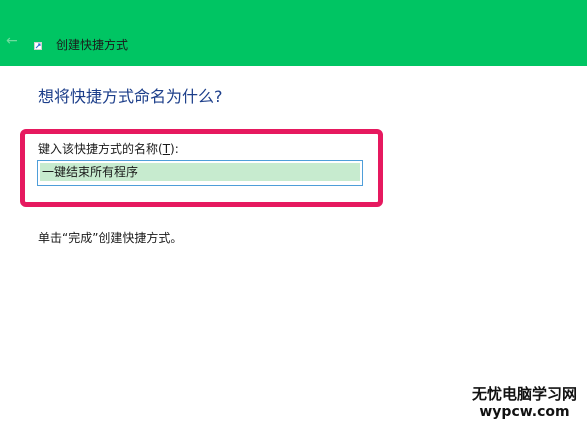  I want to click on shortcut-name-input: 一键结束所有程序, so click(200, 173).